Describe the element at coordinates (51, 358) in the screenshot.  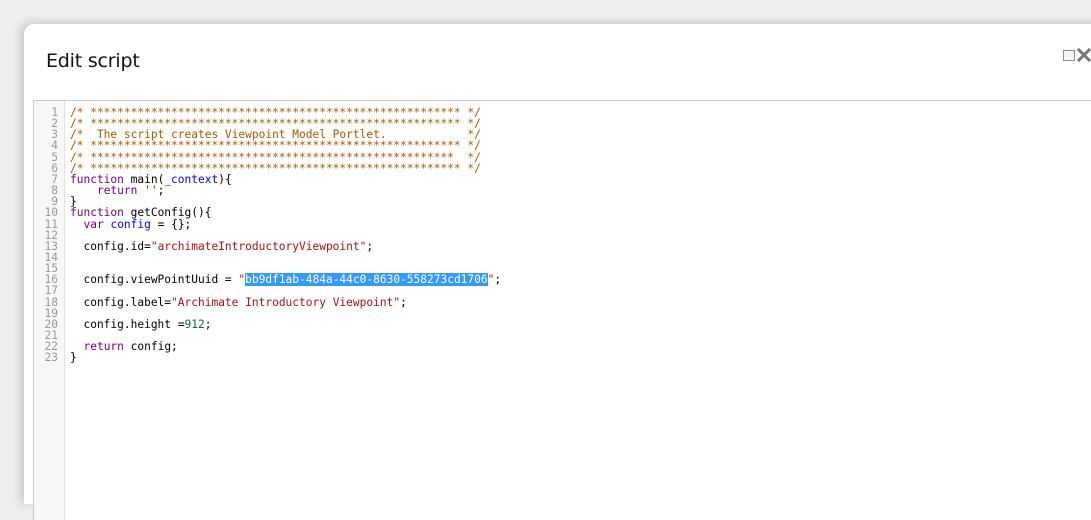
I see `line-number: 23` at that location.